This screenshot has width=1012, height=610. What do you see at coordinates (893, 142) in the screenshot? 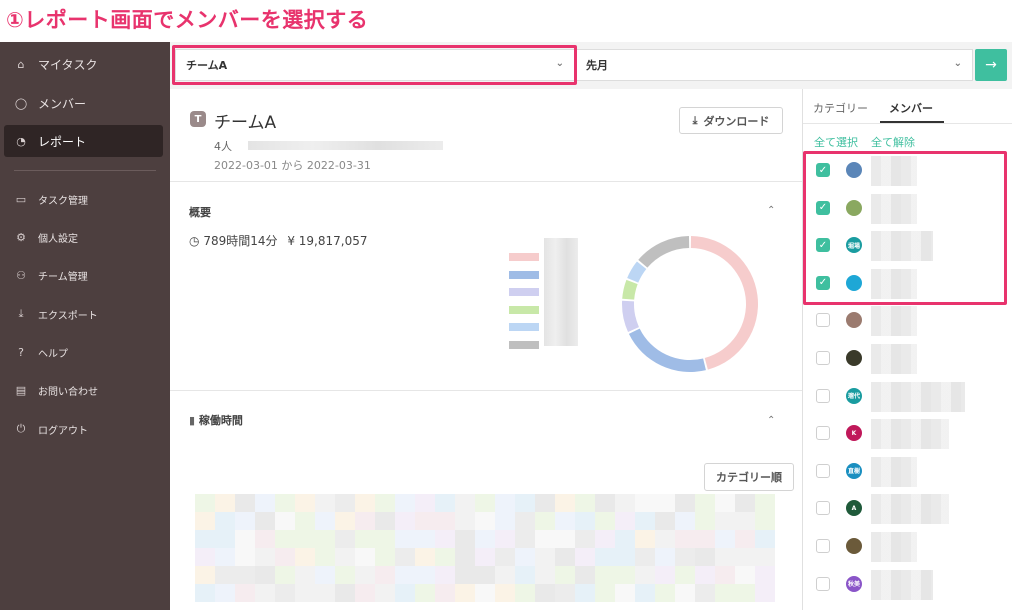
I see `deselect-all-link: 全て解除` at bounding box center [893, 142].